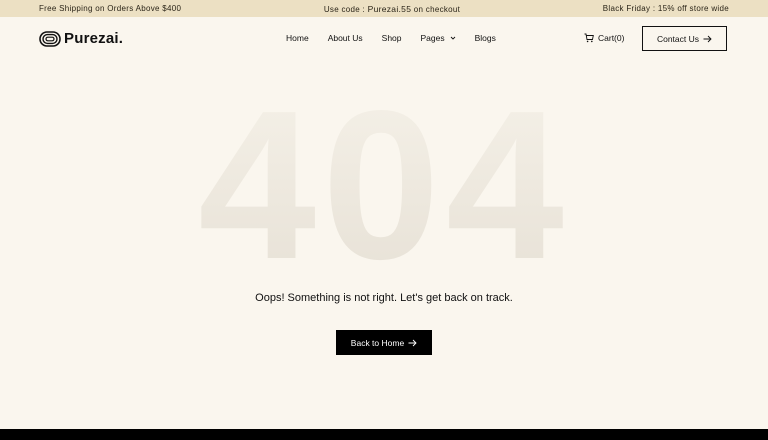 The image size is (768, 440). I want to click on contact-us-label: Contact Us, so click(678, 38).